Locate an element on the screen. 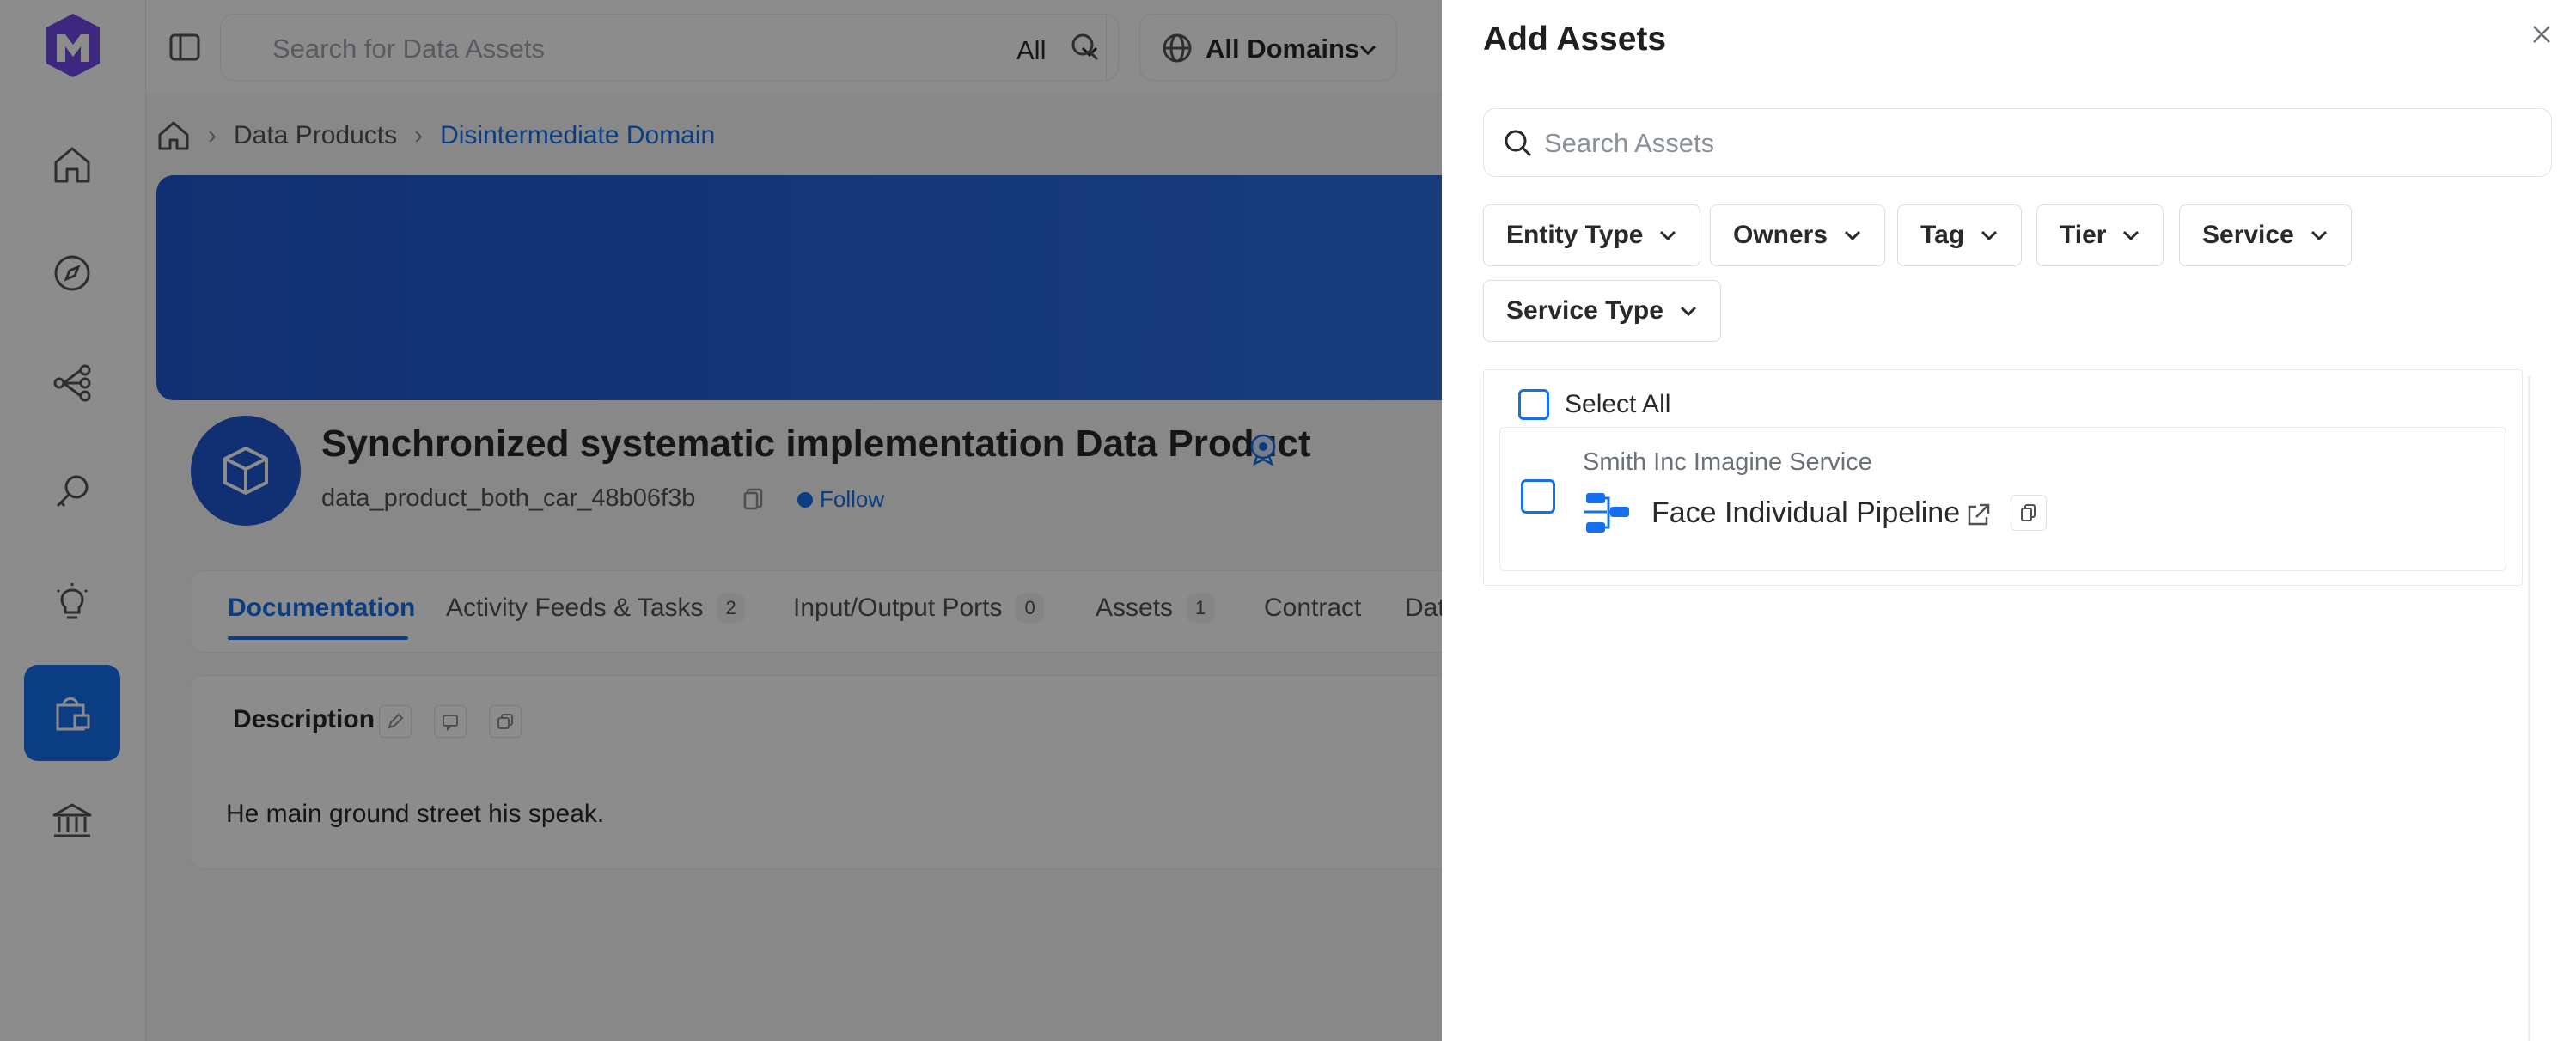 The width and height of the screenshot is (2576, 1041). filter-tag: Tag is located at coordinates (1960, 235).